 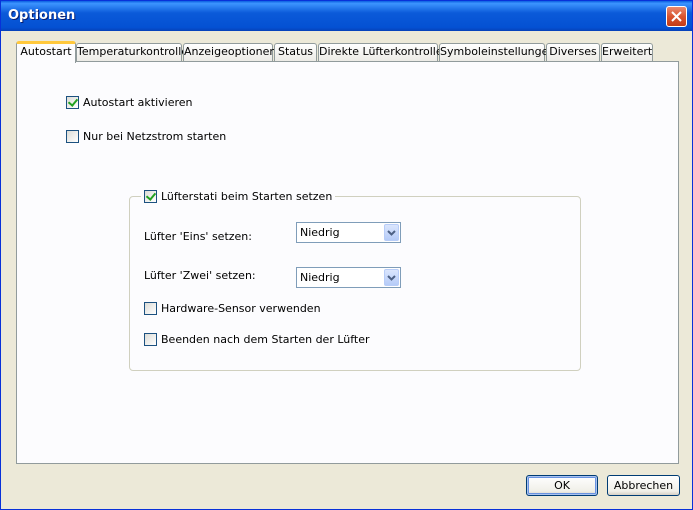 I want to click on close-icon, so click(x=676, y=16).